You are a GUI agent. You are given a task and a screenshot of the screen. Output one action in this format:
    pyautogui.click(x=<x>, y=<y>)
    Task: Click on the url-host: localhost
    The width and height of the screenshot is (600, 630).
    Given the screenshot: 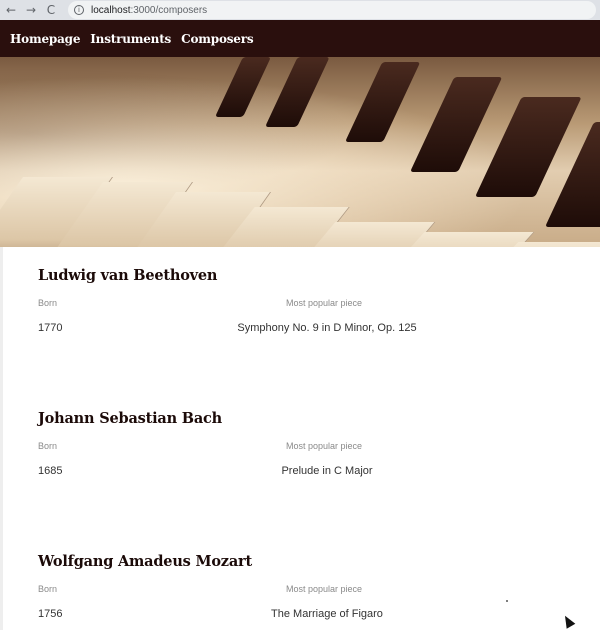 What is the action you would take?
    pyautogui.click(x=111, y=10)
    